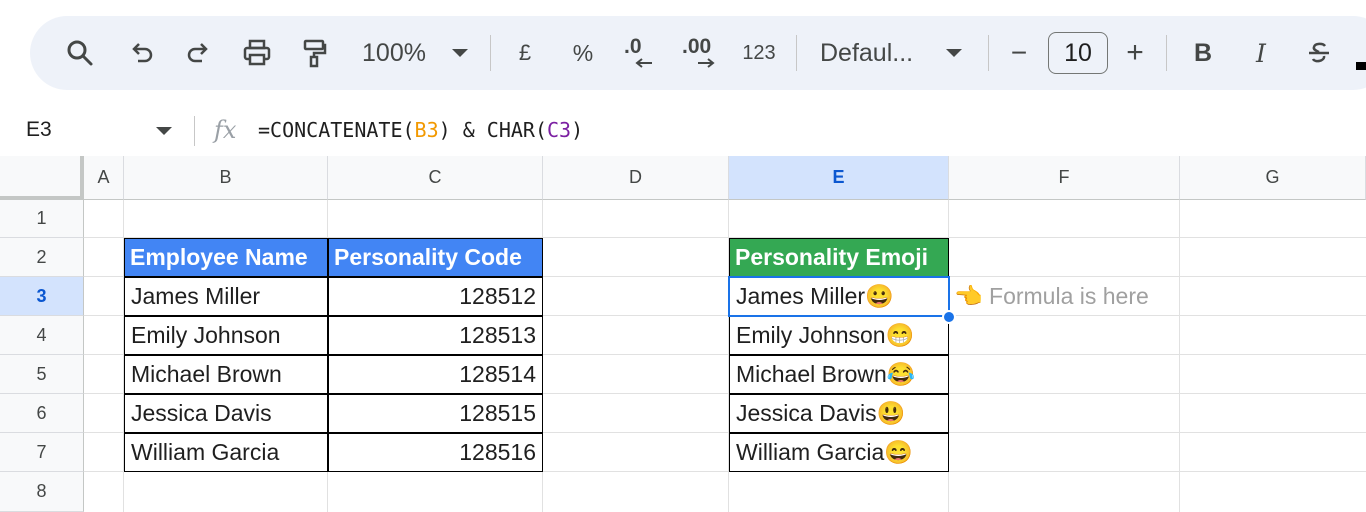  Describe the element at coordinates (633, 46) in the screenshot. I see `decrease-decimal-label: .0` at that location.